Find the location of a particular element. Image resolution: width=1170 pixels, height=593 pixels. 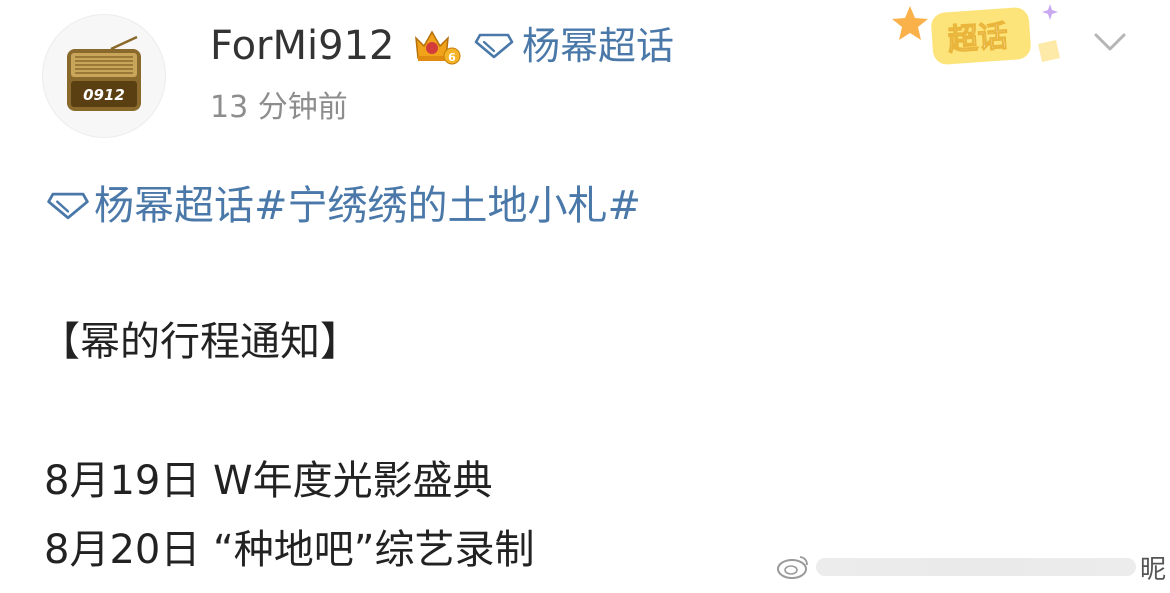

watermark-text: 昵 is located at coordinates (1153, 569).